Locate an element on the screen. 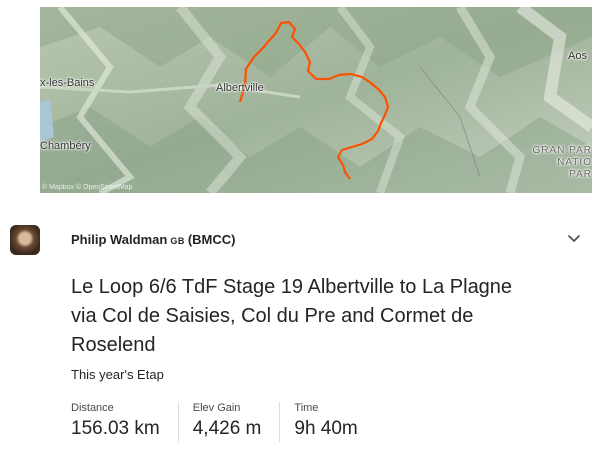  stat-elev-gain: Elev Gain 4,426 m is located at coordinates (237, 422).